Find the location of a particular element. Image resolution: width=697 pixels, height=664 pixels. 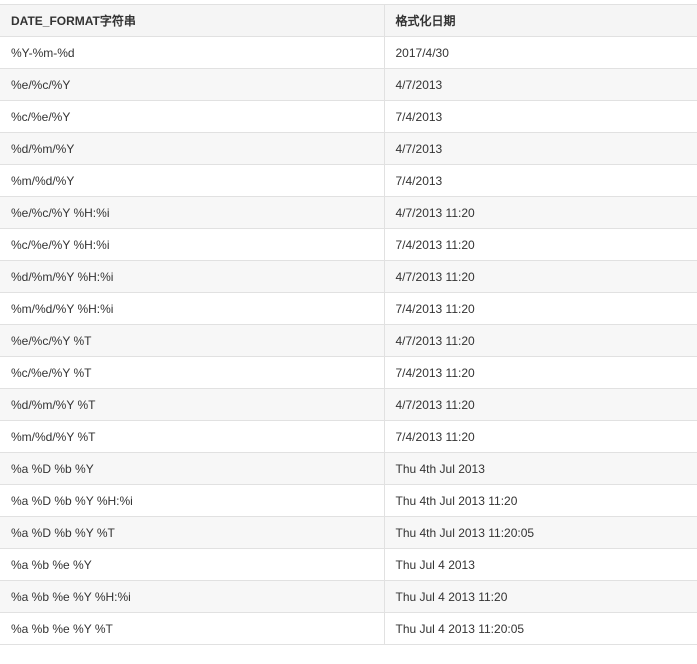

table-row: %a %b %e %Y %H:%i Thu Jul 4 2013 11:20 is located at coordinates (348, 596).